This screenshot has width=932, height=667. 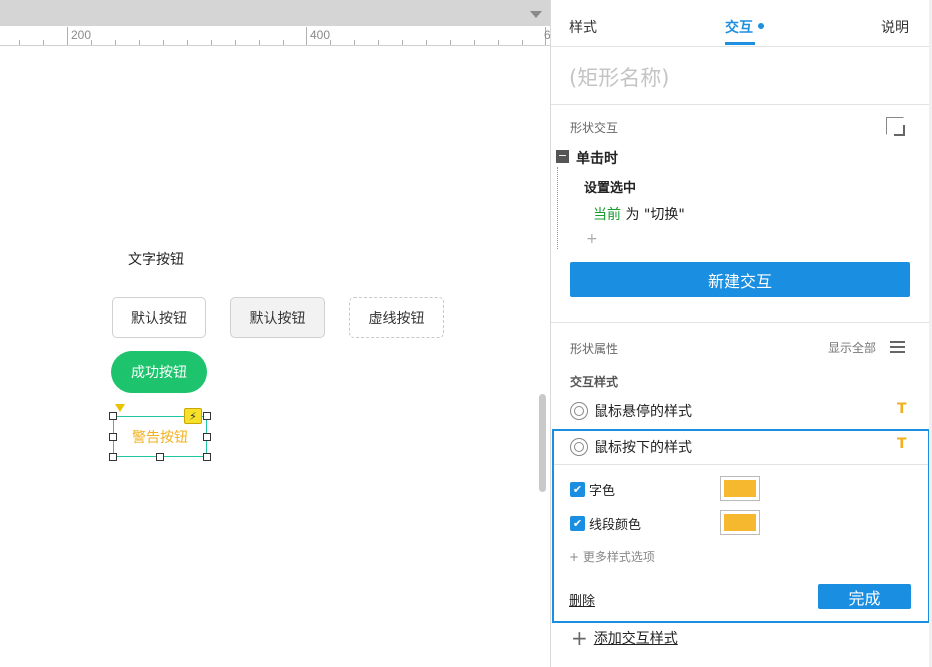 What do you see at coordinates (159, 317) in the screenshot?
I see `default-button-1: 默认按钮` at bounding box center [159, 317].